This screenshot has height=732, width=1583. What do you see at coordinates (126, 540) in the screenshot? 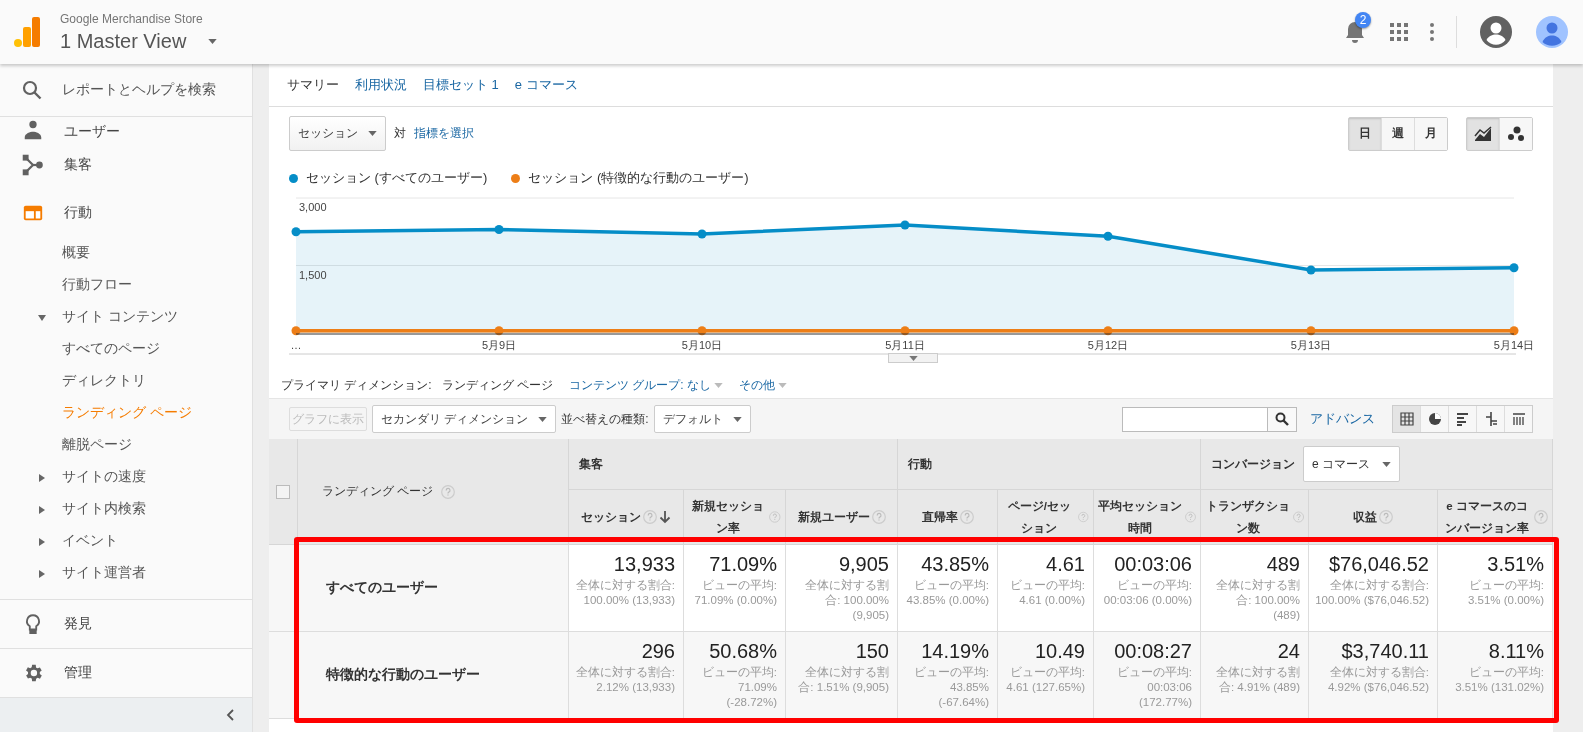
I see `nav-subitem: イベント` at bounding box center [126, 540].